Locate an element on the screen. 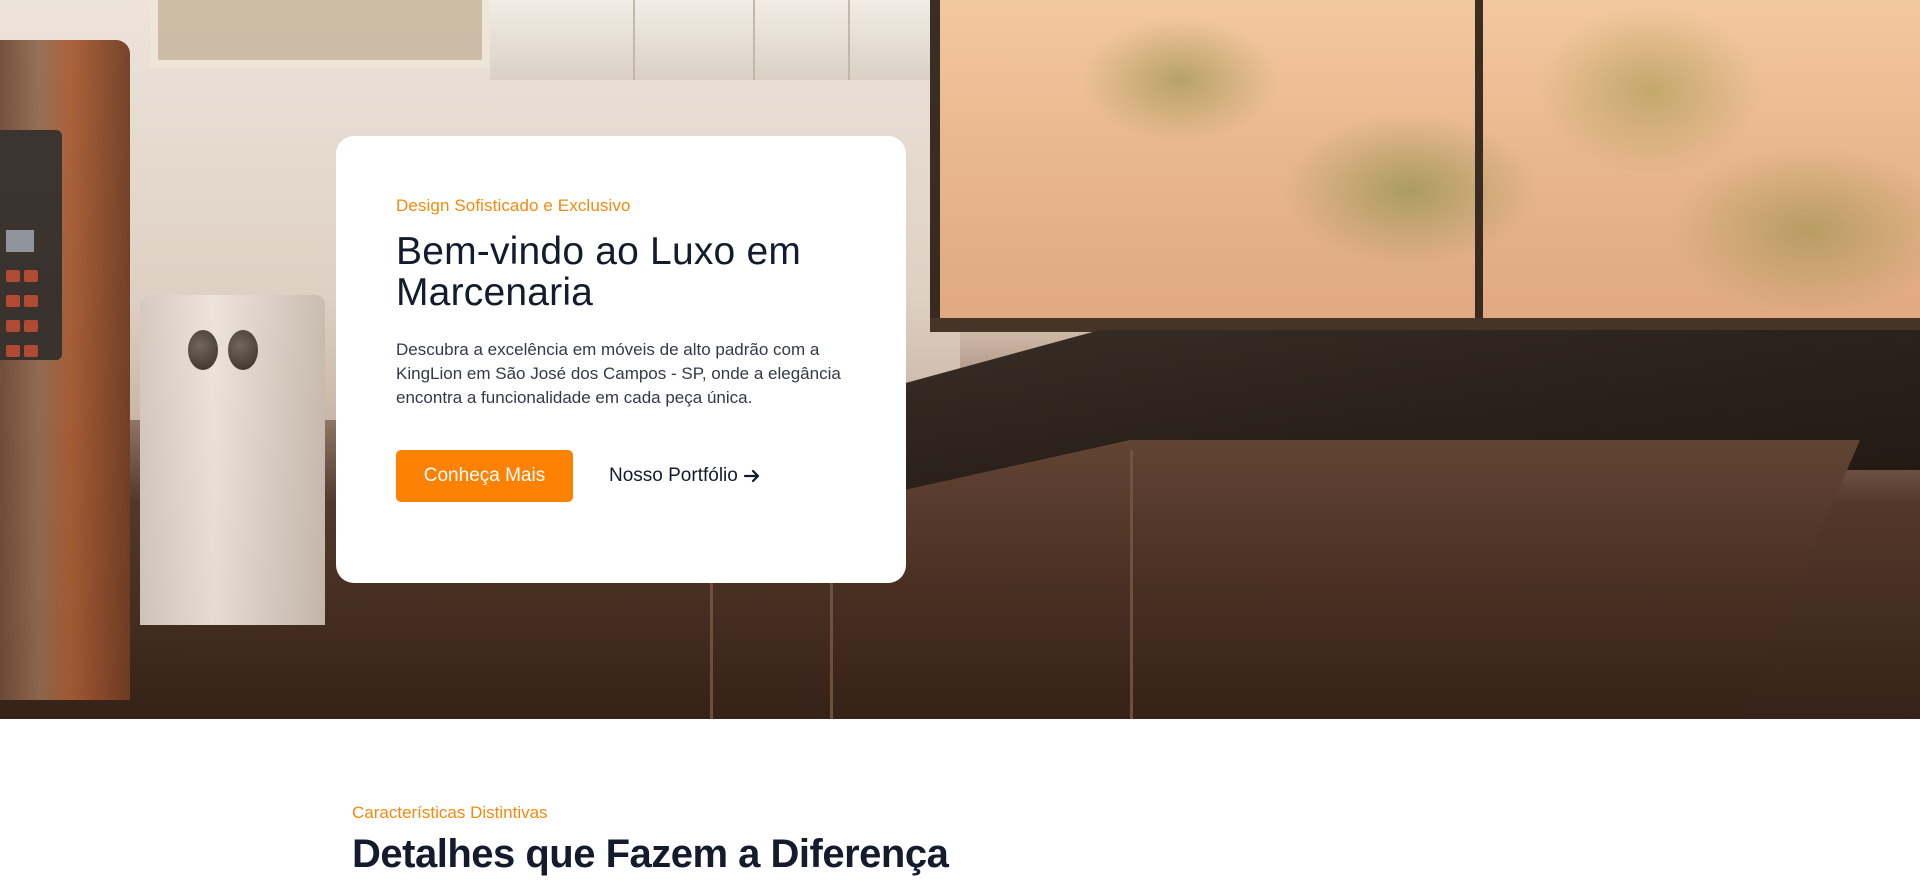 The height and width of the screenshot is (881, 1920). hero-title: Bem-vindo ao Luxo em Marcenaria is located at coordinates (599, 272).